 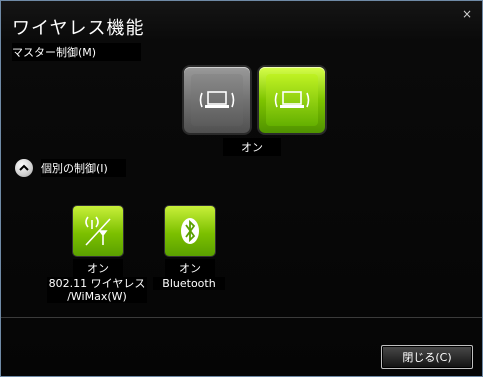 What do you see at coordinates (77, 52) in the screenshot?
I see `master-control-label: マスター制御(M)` at bounding box center [77, 52].